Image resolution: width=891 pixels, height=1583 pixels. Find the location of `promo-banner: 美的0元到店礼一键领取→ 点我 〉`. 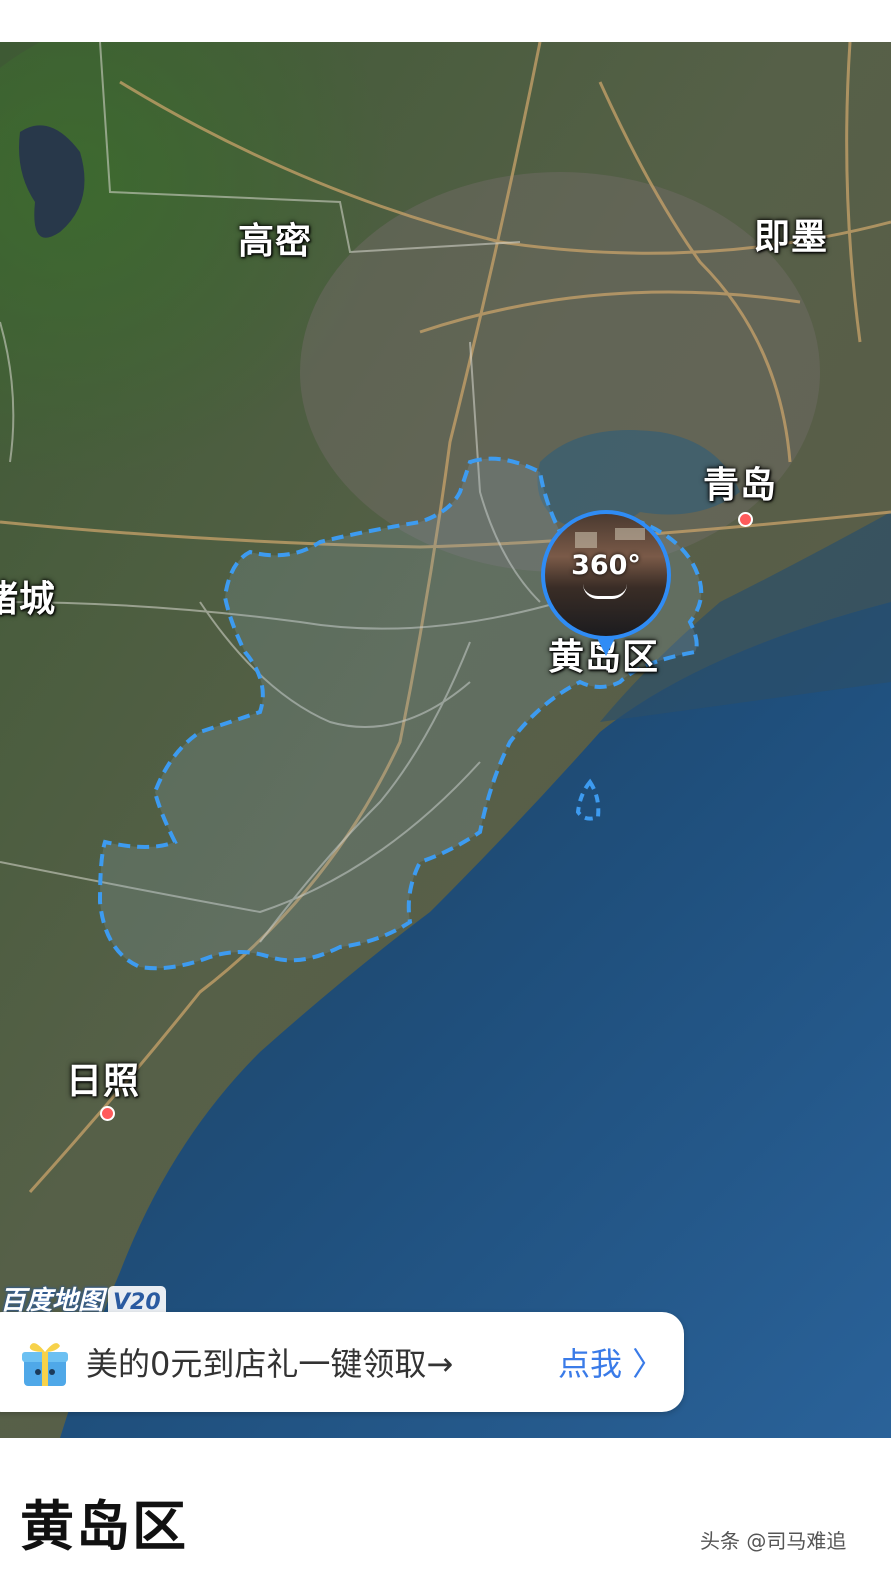

promo-banner: 美的0元到店礼一键领取→ 点我 〉 is located at coordinates (342, 1362).